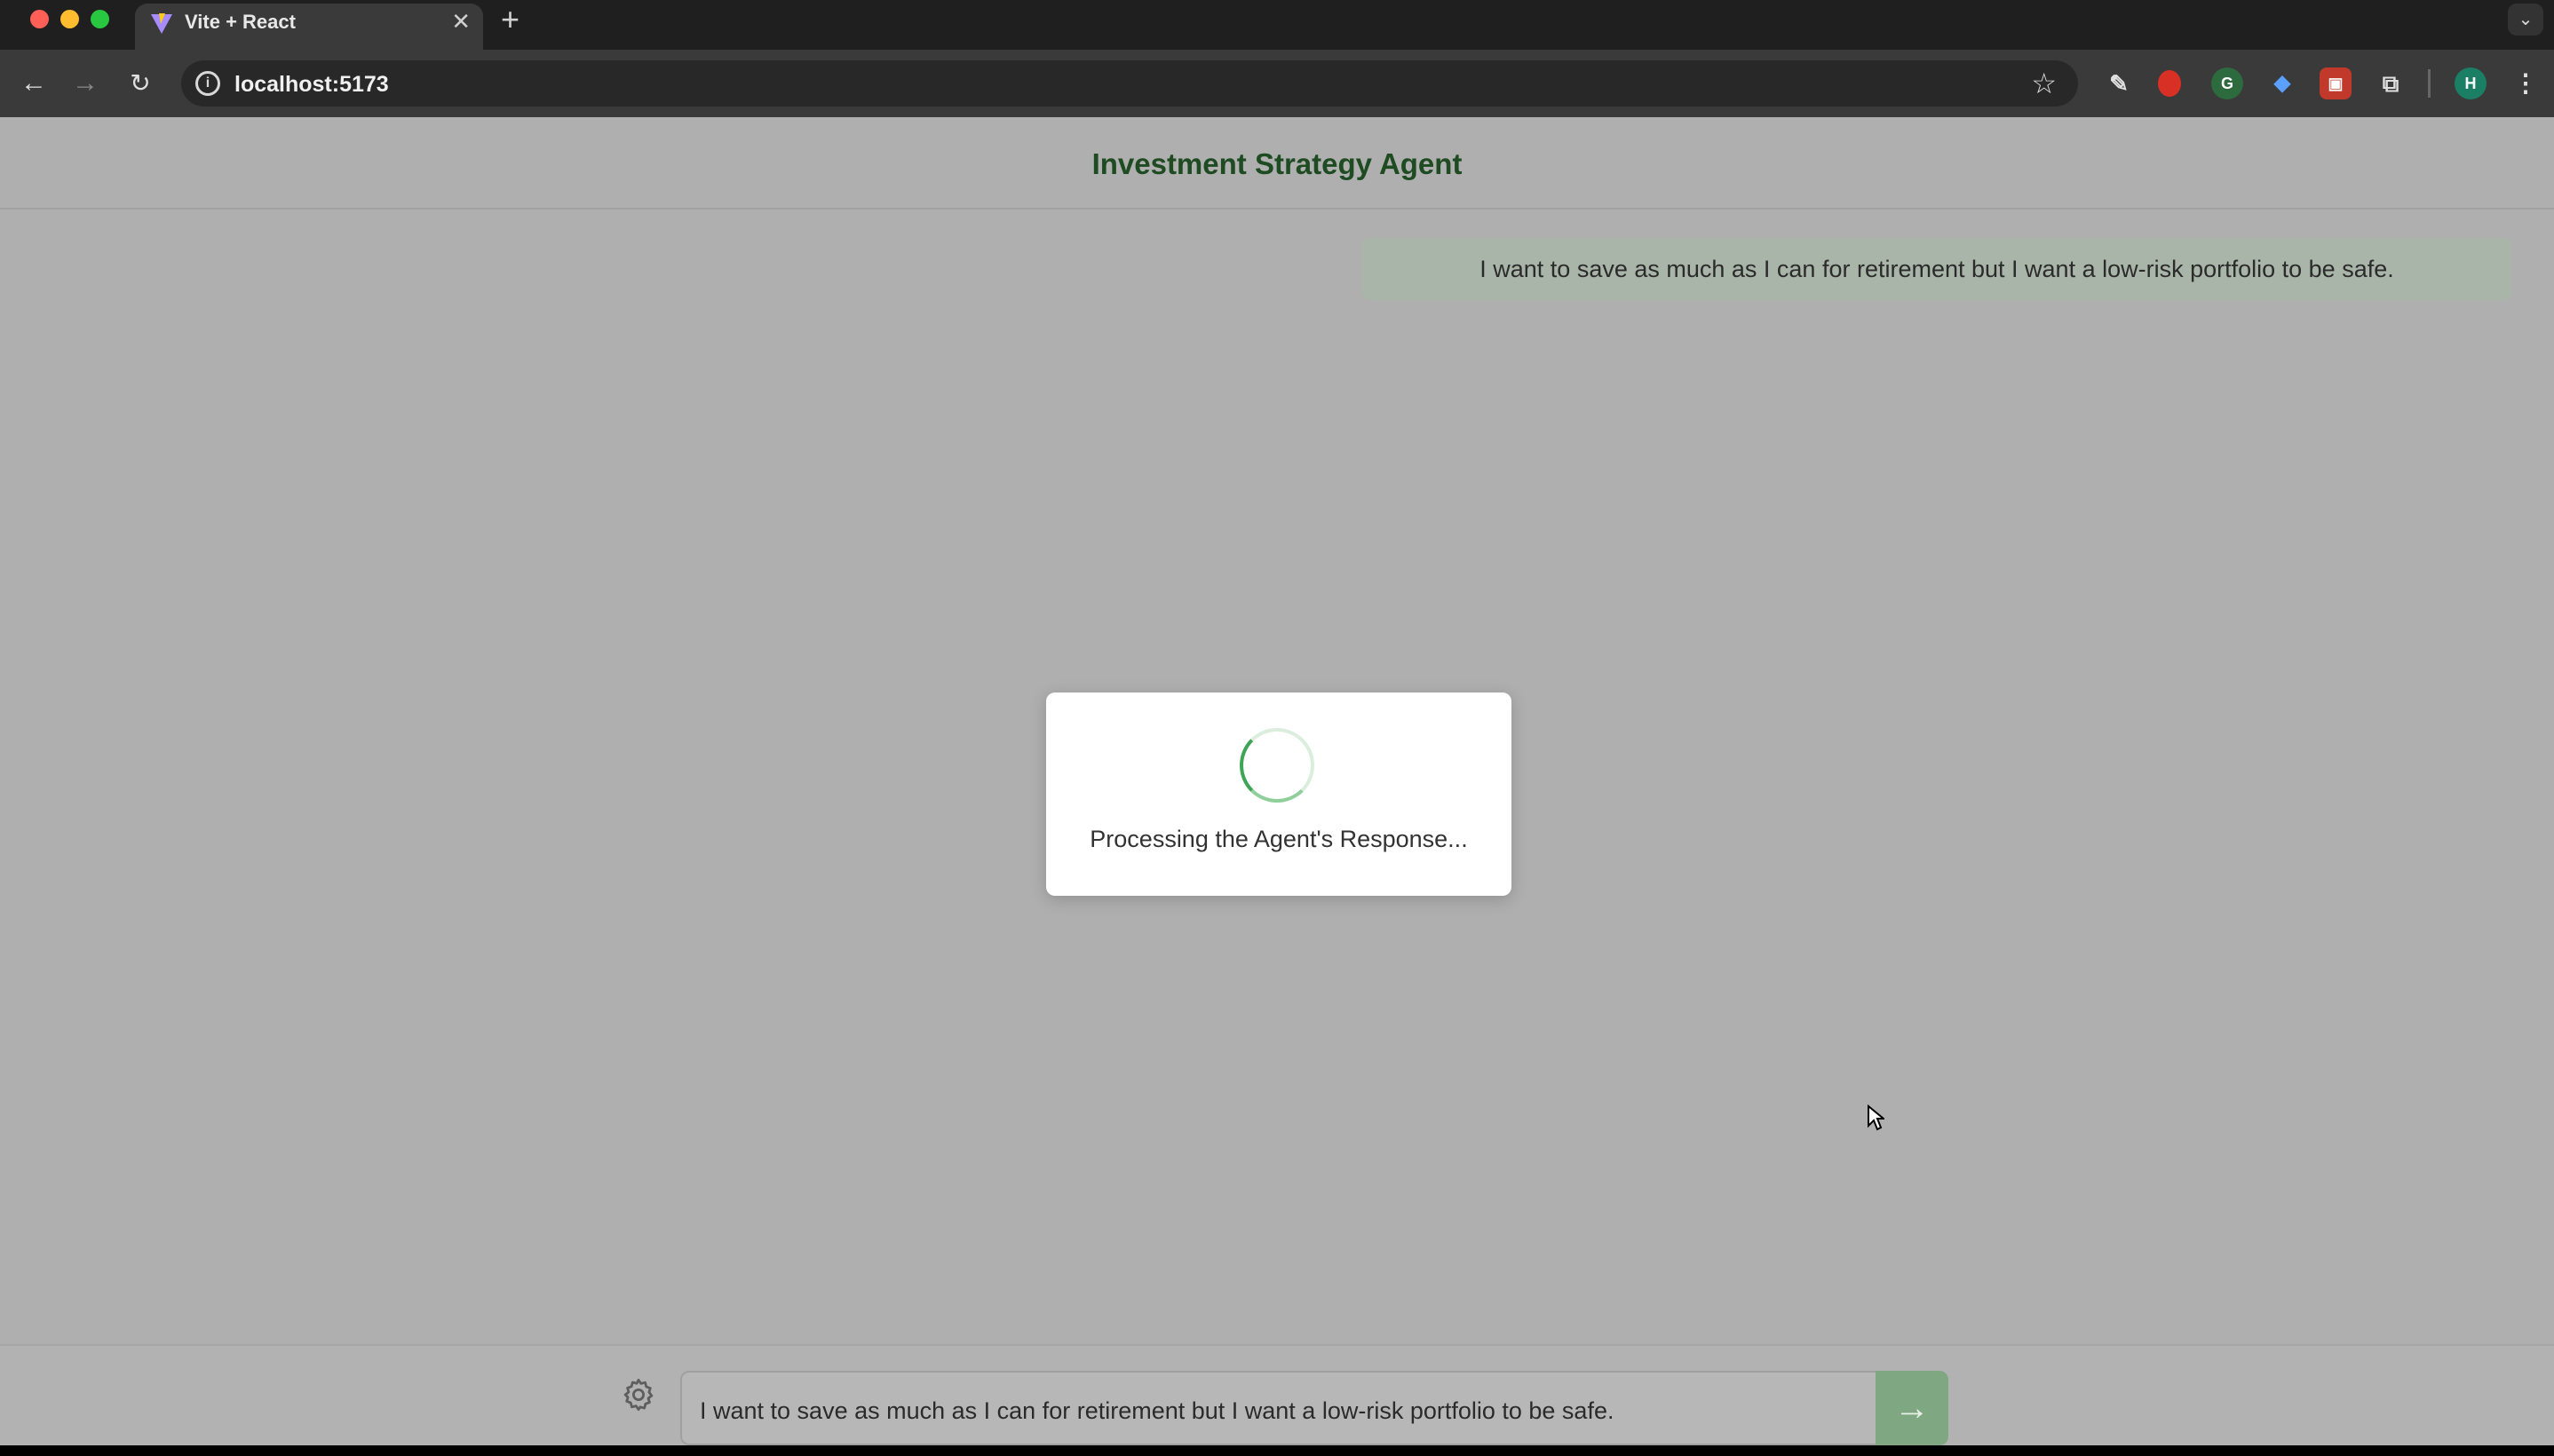  Describe the element at coordinates (1912, 1408) in the screenshot. I see `send-button: →` at that location.